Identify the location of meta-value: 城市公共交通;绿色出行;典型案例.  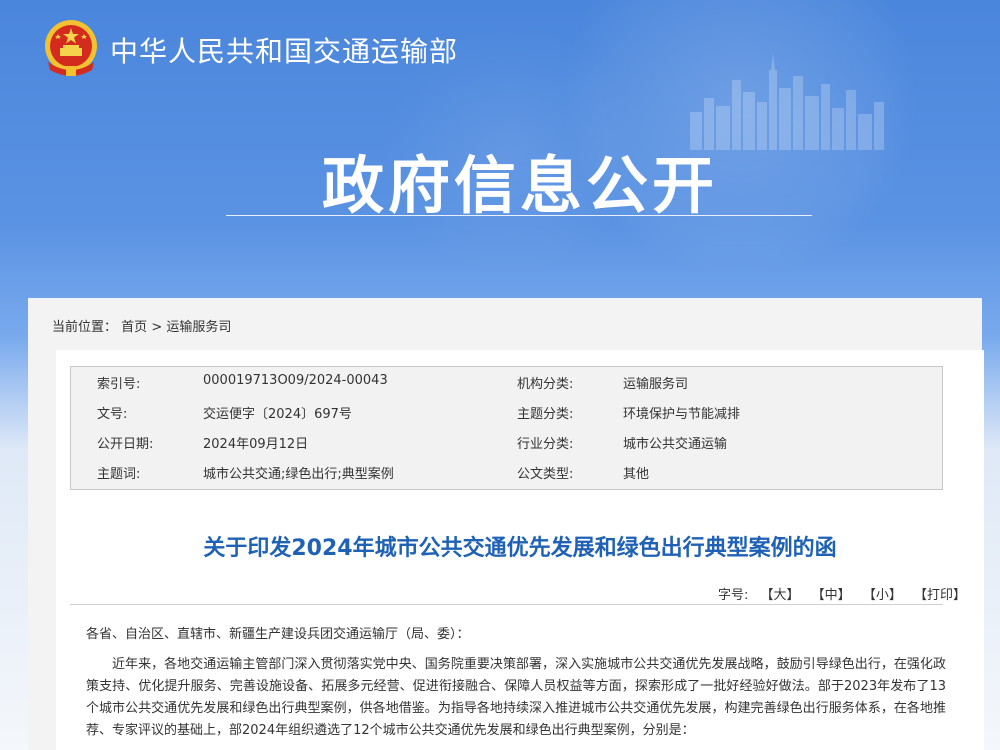
(298, 474).